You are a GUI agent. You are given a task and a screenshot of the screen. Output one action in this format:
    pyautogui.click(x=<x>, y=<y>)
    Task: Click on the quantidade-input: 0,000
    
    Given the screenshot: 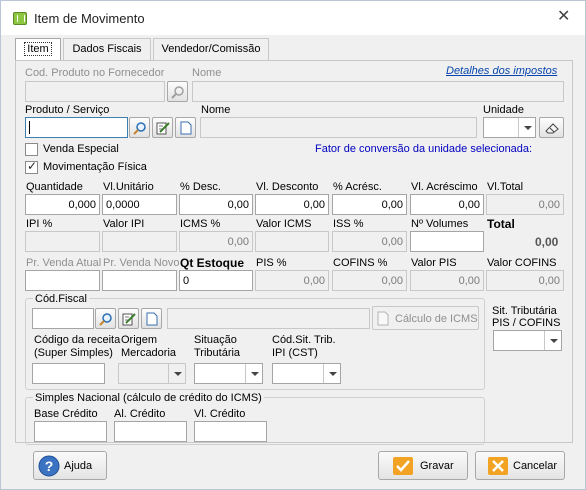 What is the action you would take?
    pyautogui.click(x=62, y=204)
    